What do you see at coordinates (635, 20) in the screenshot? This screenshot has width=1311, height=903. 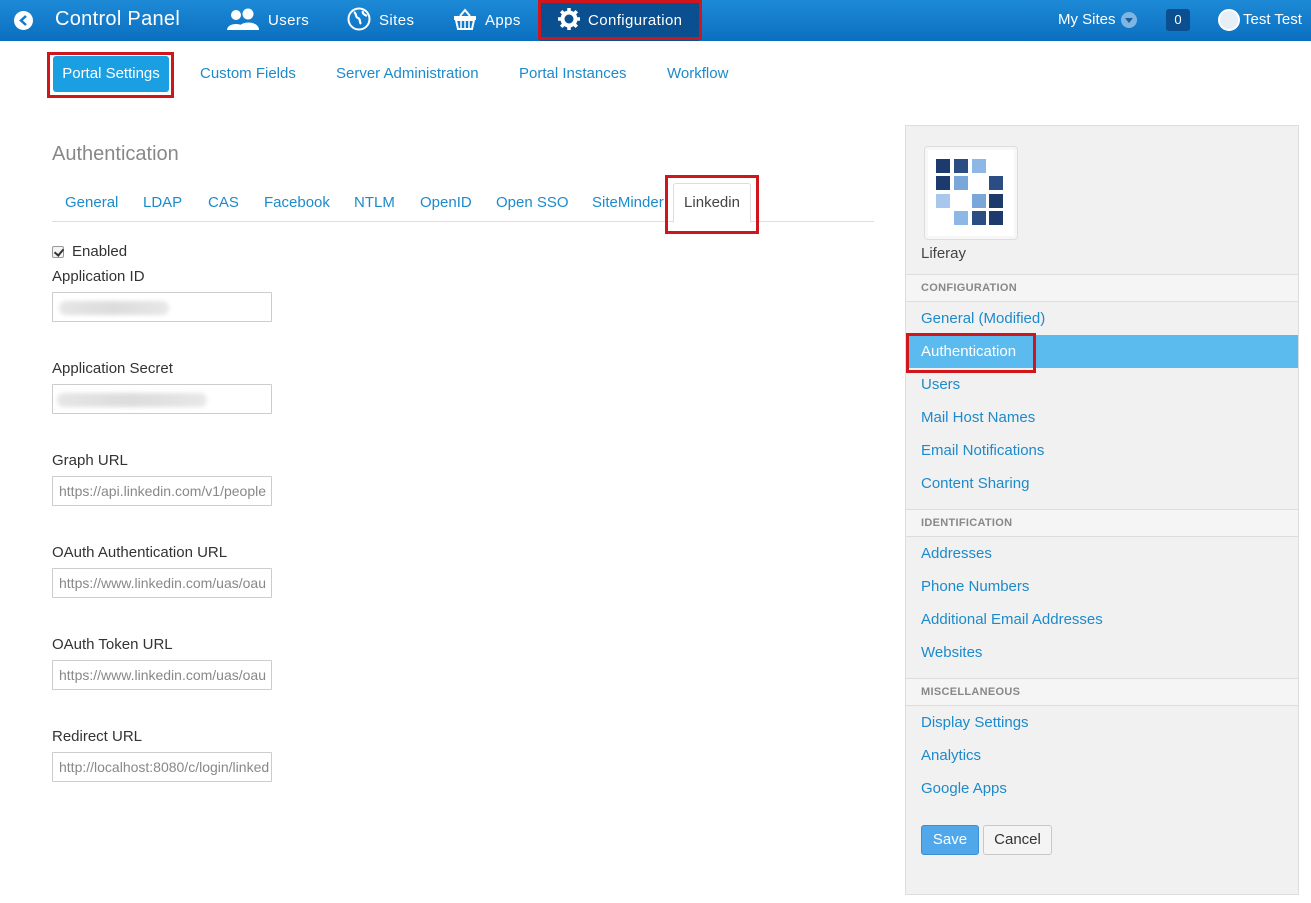 I see `nav-configuration-label: Configuration` at bounding box center [635, 20].